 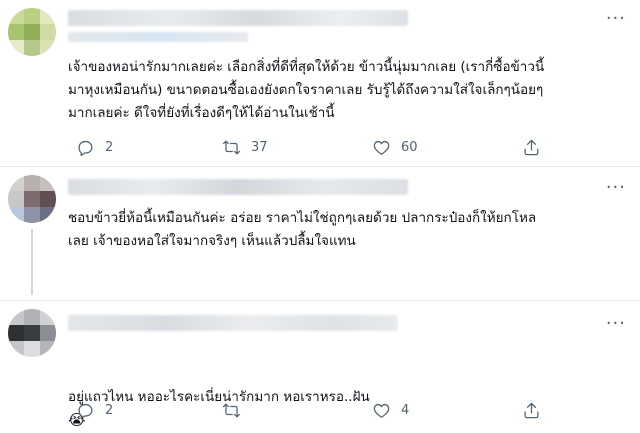 I want to click on tweet-actions: 2 4, so click(x=308, y=411).